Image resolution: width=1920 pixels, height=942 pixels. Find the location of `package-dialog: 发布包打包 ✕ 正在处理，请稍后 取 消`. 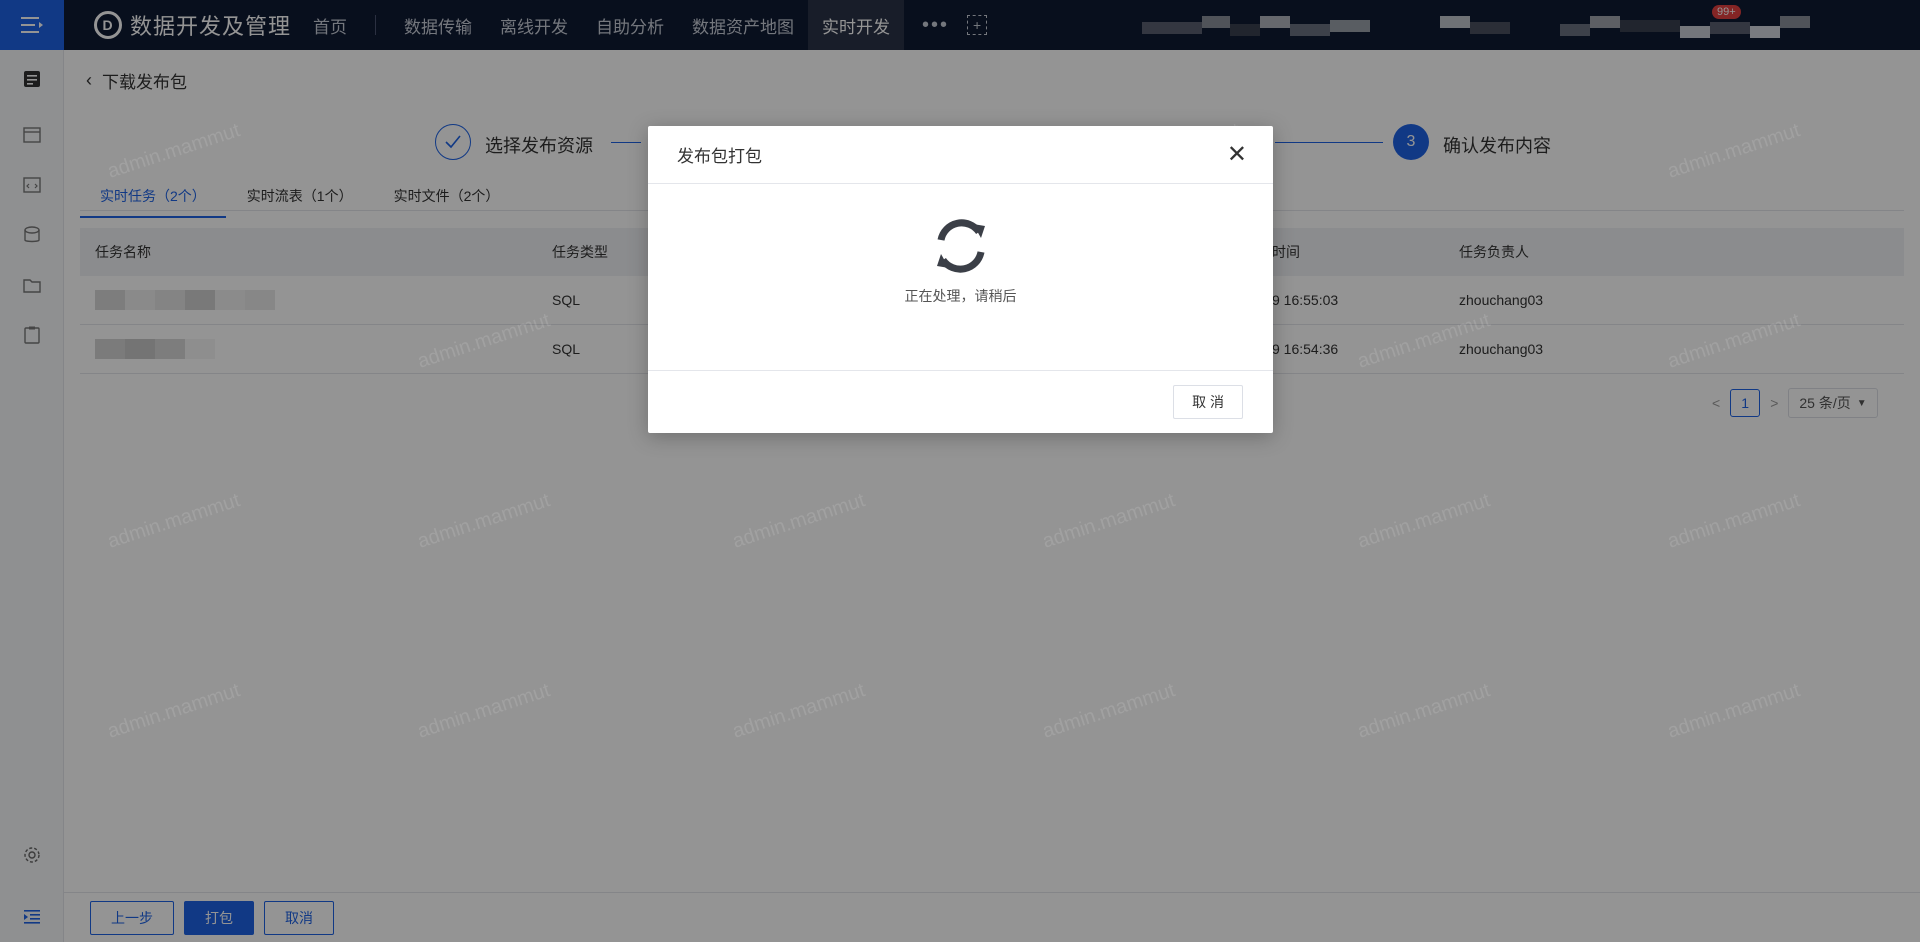

package-dialog: 发布包打包 ✕ 正在处理，请稍后 取 消 is located at coordinates (960, 279).